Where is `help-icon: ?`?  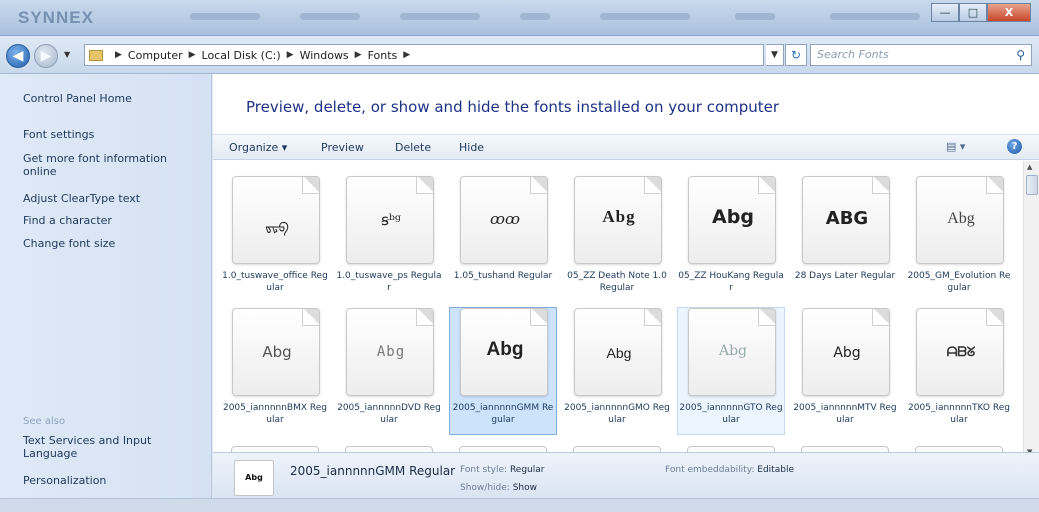 help-icon: ? is located at coordinates (1014, 146).